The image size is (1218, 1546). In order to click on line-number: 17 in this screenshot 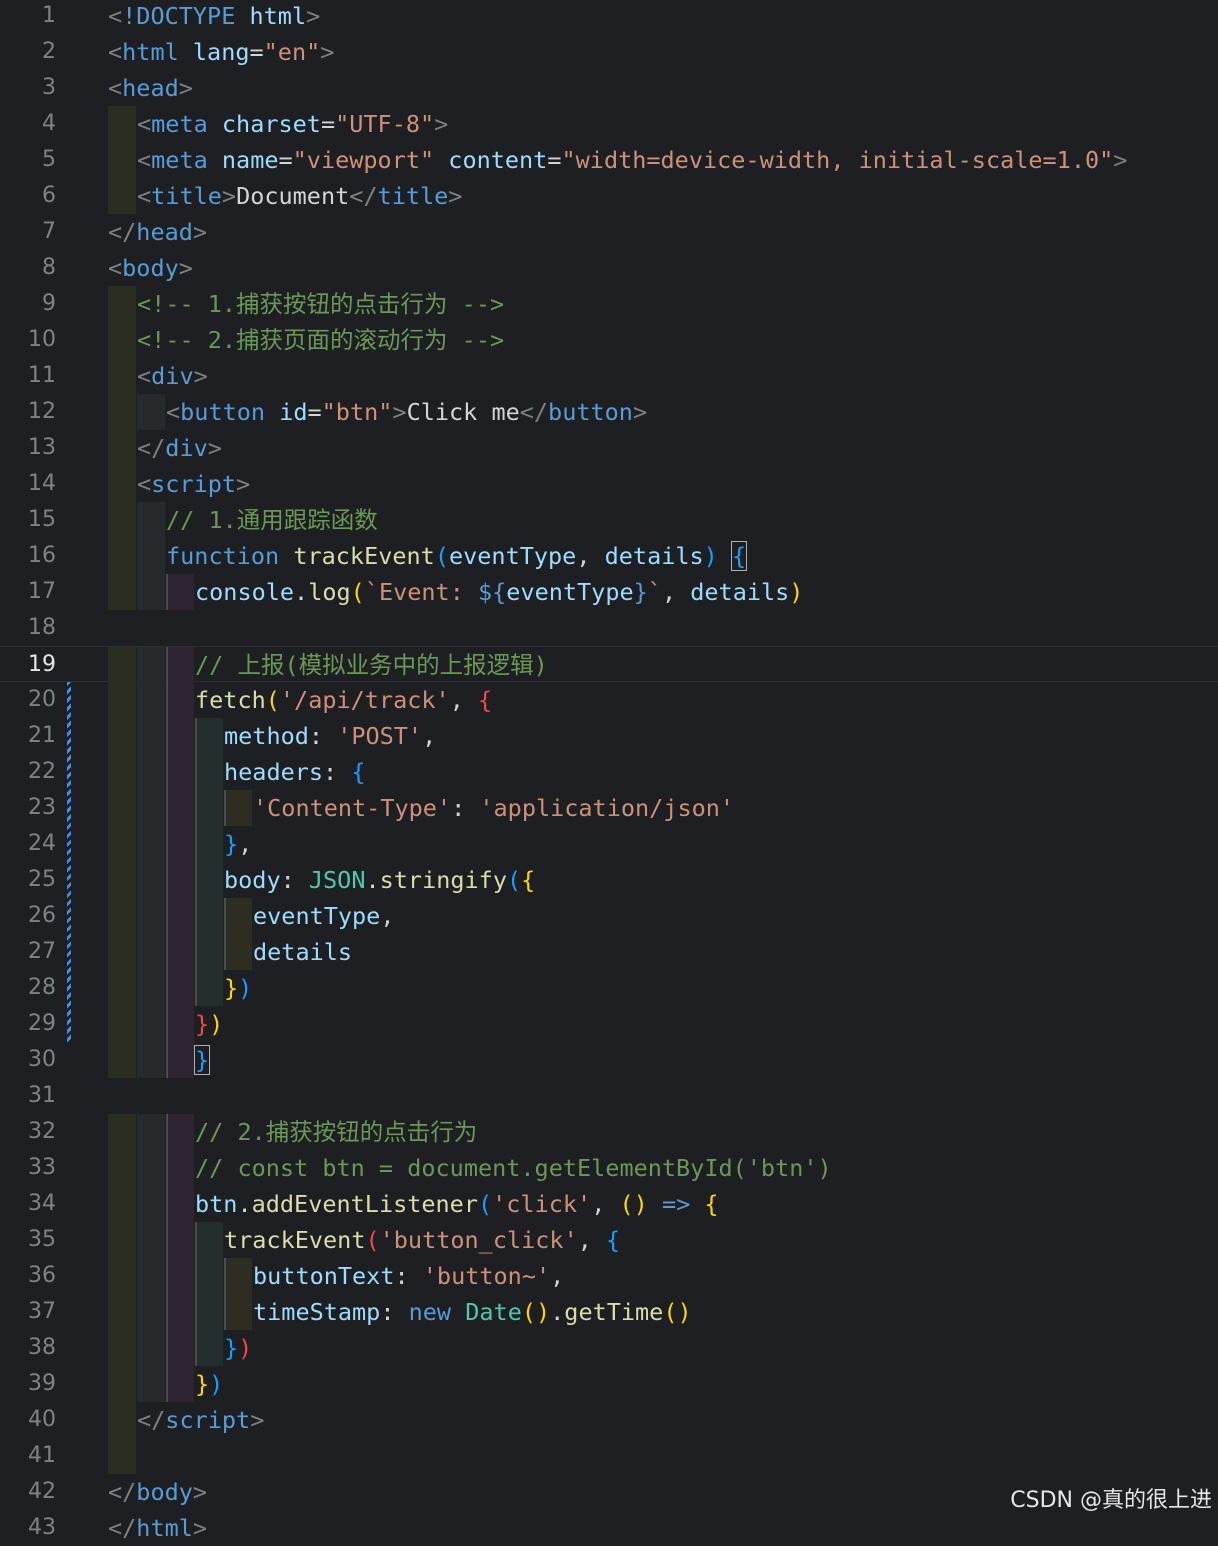, I will do `click(42, 591)`.